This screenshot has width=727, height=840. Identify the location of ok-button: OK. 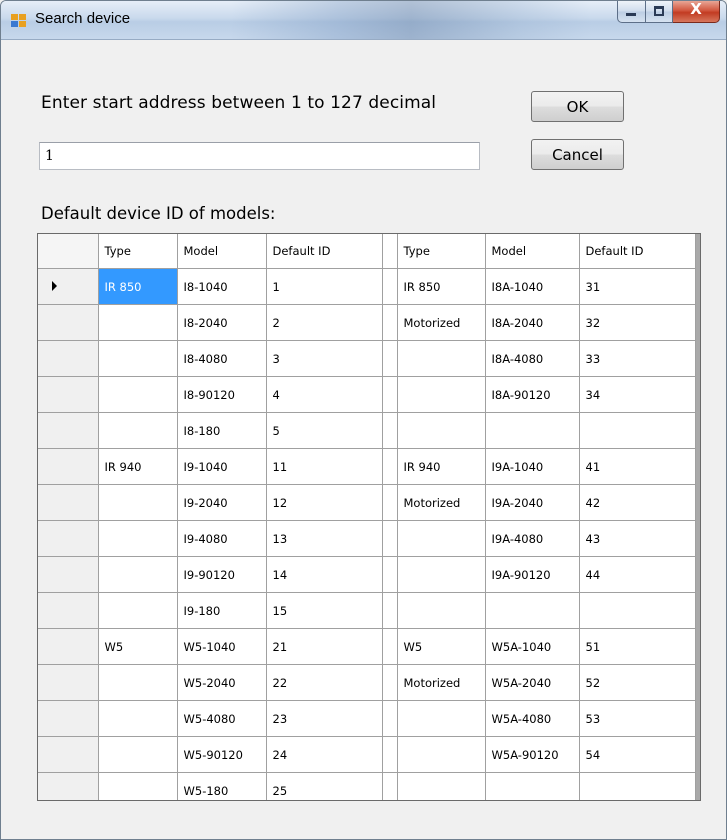
(577, 106).